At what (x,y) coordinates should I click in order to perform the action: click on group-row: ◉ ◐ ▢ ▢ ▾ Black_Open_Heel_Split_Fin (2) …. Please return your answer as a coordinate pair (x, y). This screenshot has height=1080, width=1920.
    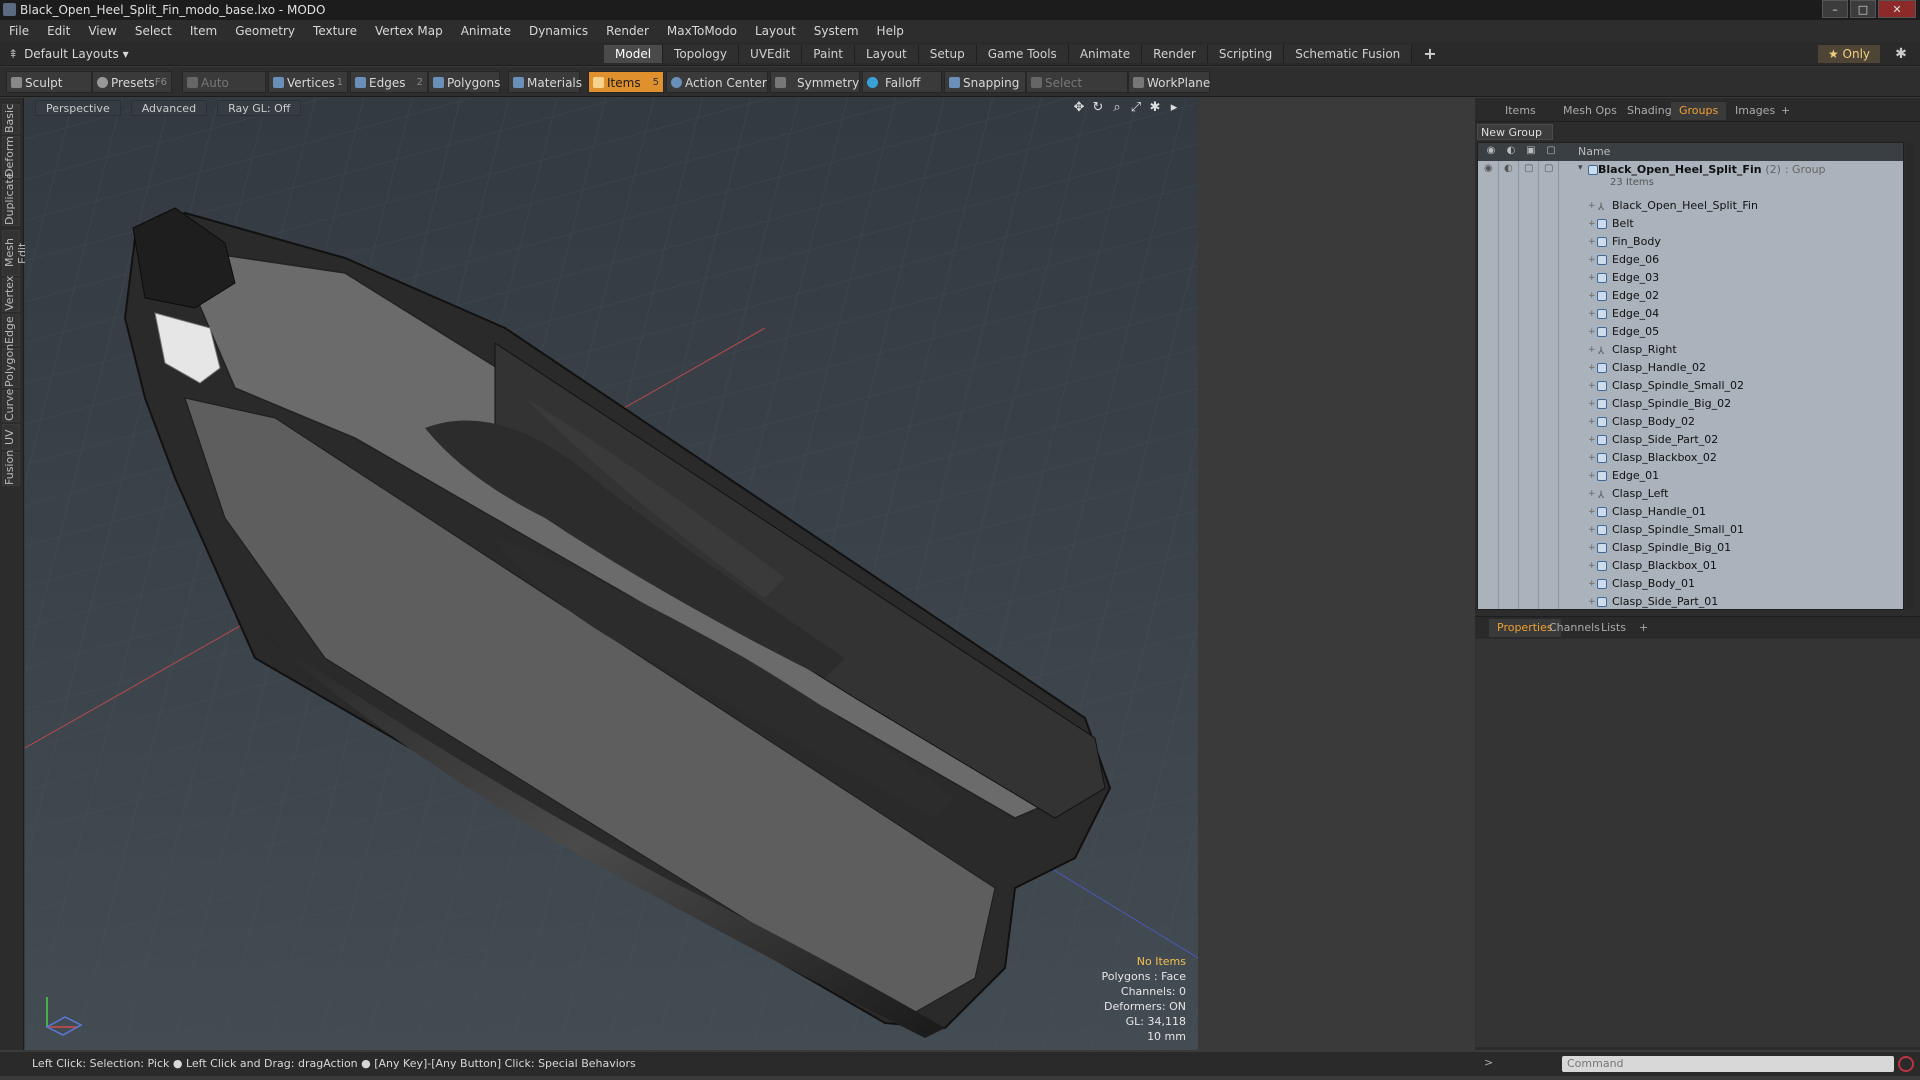
    Looking at the image, I should click on (1690, 177).